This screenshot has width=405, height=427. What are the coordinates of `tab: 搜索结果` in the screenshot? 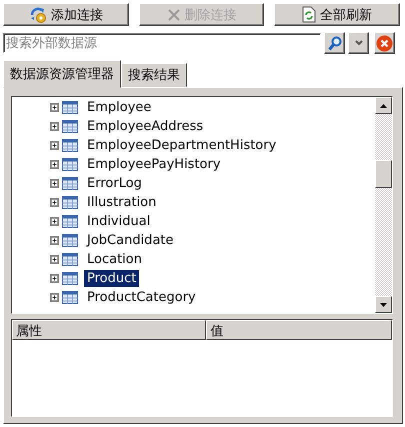 It's located at (154, 75).